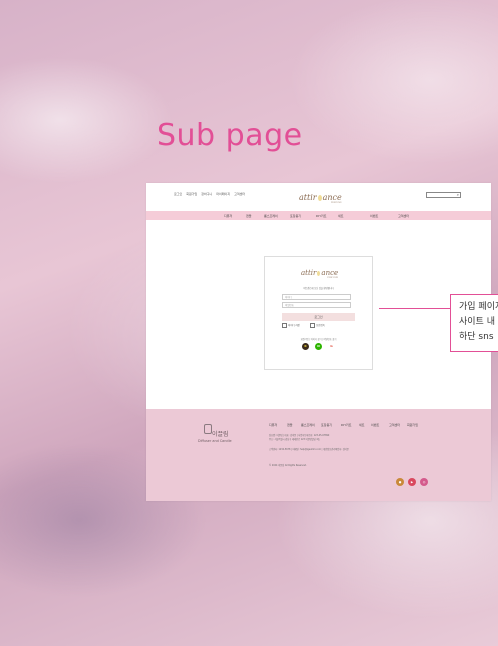 This screenshot has height=646, width=498. What do you see at coordinates (178, 194) in the screenshot?
I see `util-link-login: 로그인` at bounding box center [178, 194].